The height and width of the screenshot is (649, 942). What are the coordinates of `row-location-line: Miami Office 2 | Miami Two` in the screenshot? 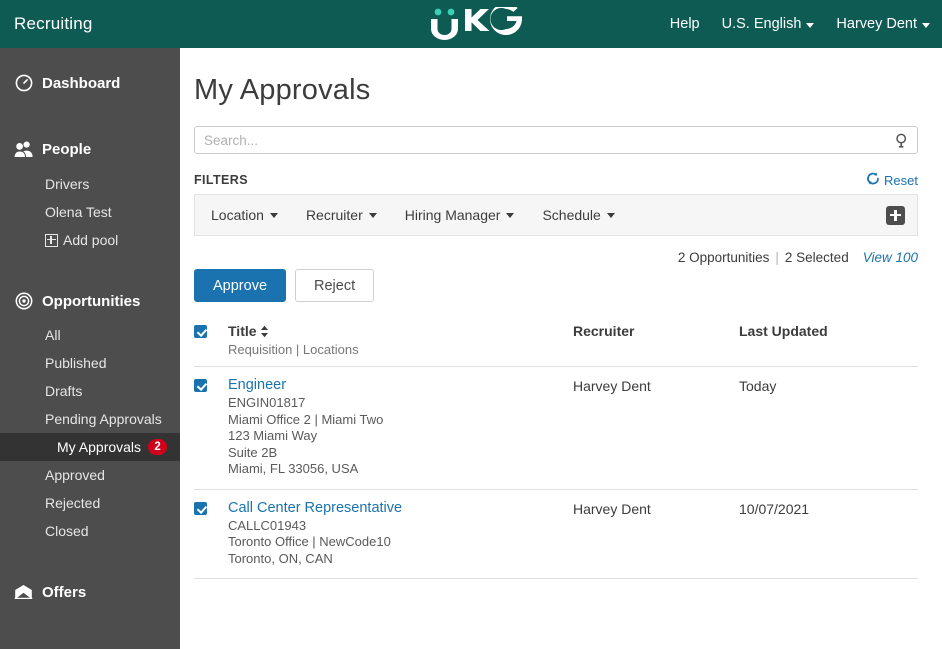 It's located at (306, 419).